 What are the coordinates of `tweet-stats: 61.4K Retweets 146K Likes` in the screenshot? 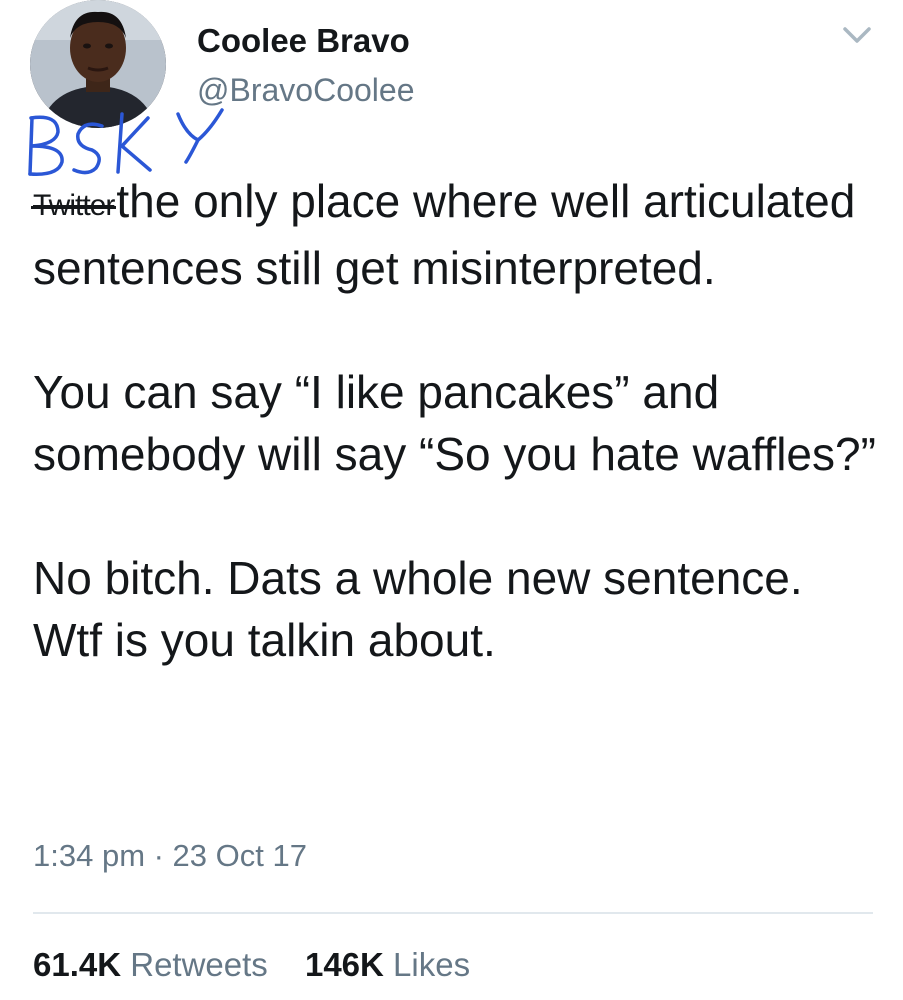 It's located at (265, 965).